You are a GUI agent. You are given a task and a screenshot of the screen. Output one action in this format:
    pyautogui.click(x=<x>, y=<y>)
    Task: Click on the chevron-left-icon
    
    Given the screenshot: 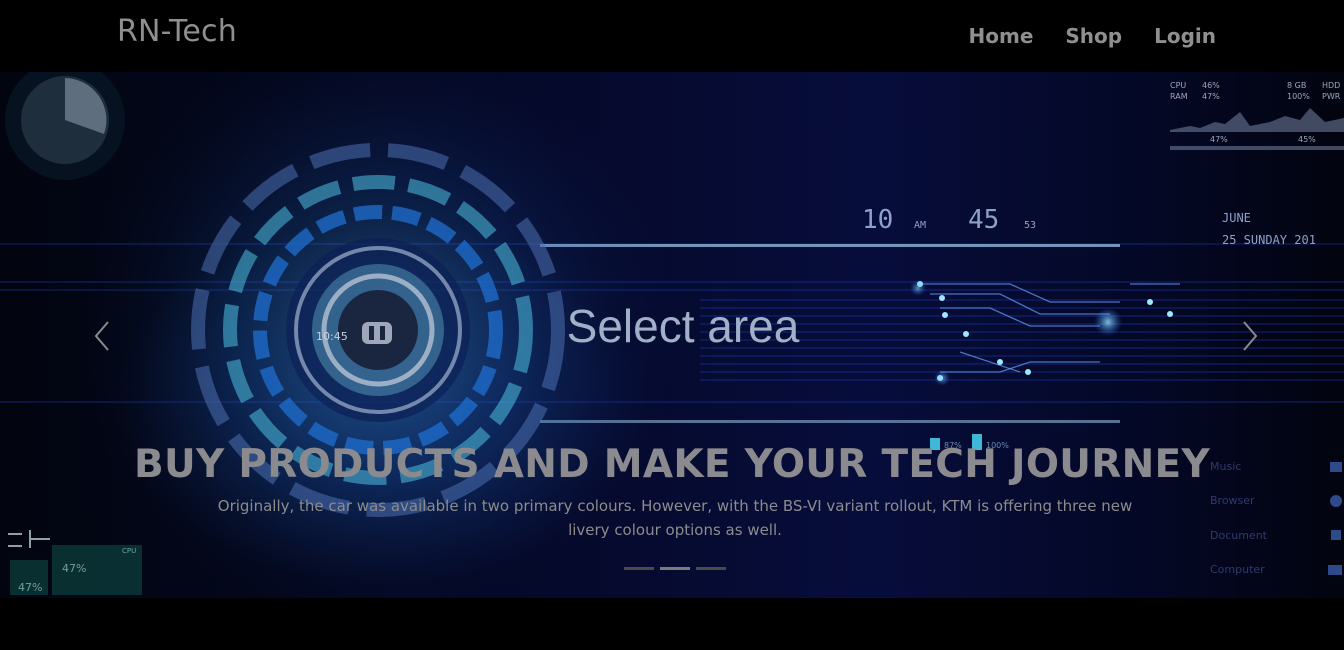 What is the action you would take?
    pyautogui.click(x=101, y=336)
    